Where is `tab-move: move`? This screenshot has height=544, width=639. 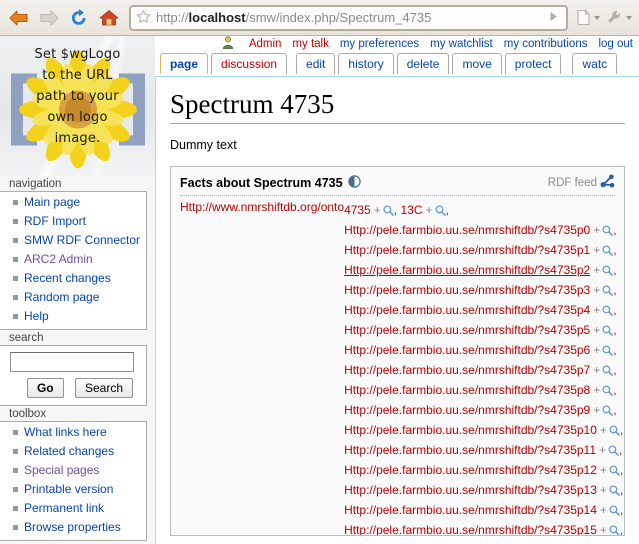 tab-move: move is located at coordinates (477, 63).